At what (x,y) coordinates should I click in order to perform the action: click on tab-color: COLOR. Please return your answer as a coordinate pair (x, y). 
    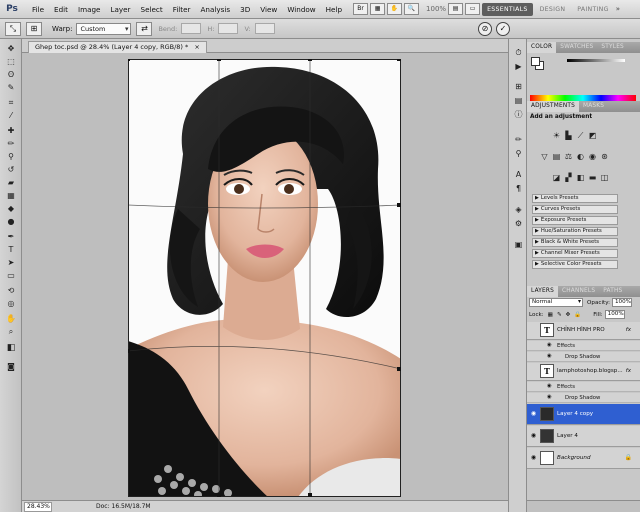
    Looking at the image, I should click on (542, 47).